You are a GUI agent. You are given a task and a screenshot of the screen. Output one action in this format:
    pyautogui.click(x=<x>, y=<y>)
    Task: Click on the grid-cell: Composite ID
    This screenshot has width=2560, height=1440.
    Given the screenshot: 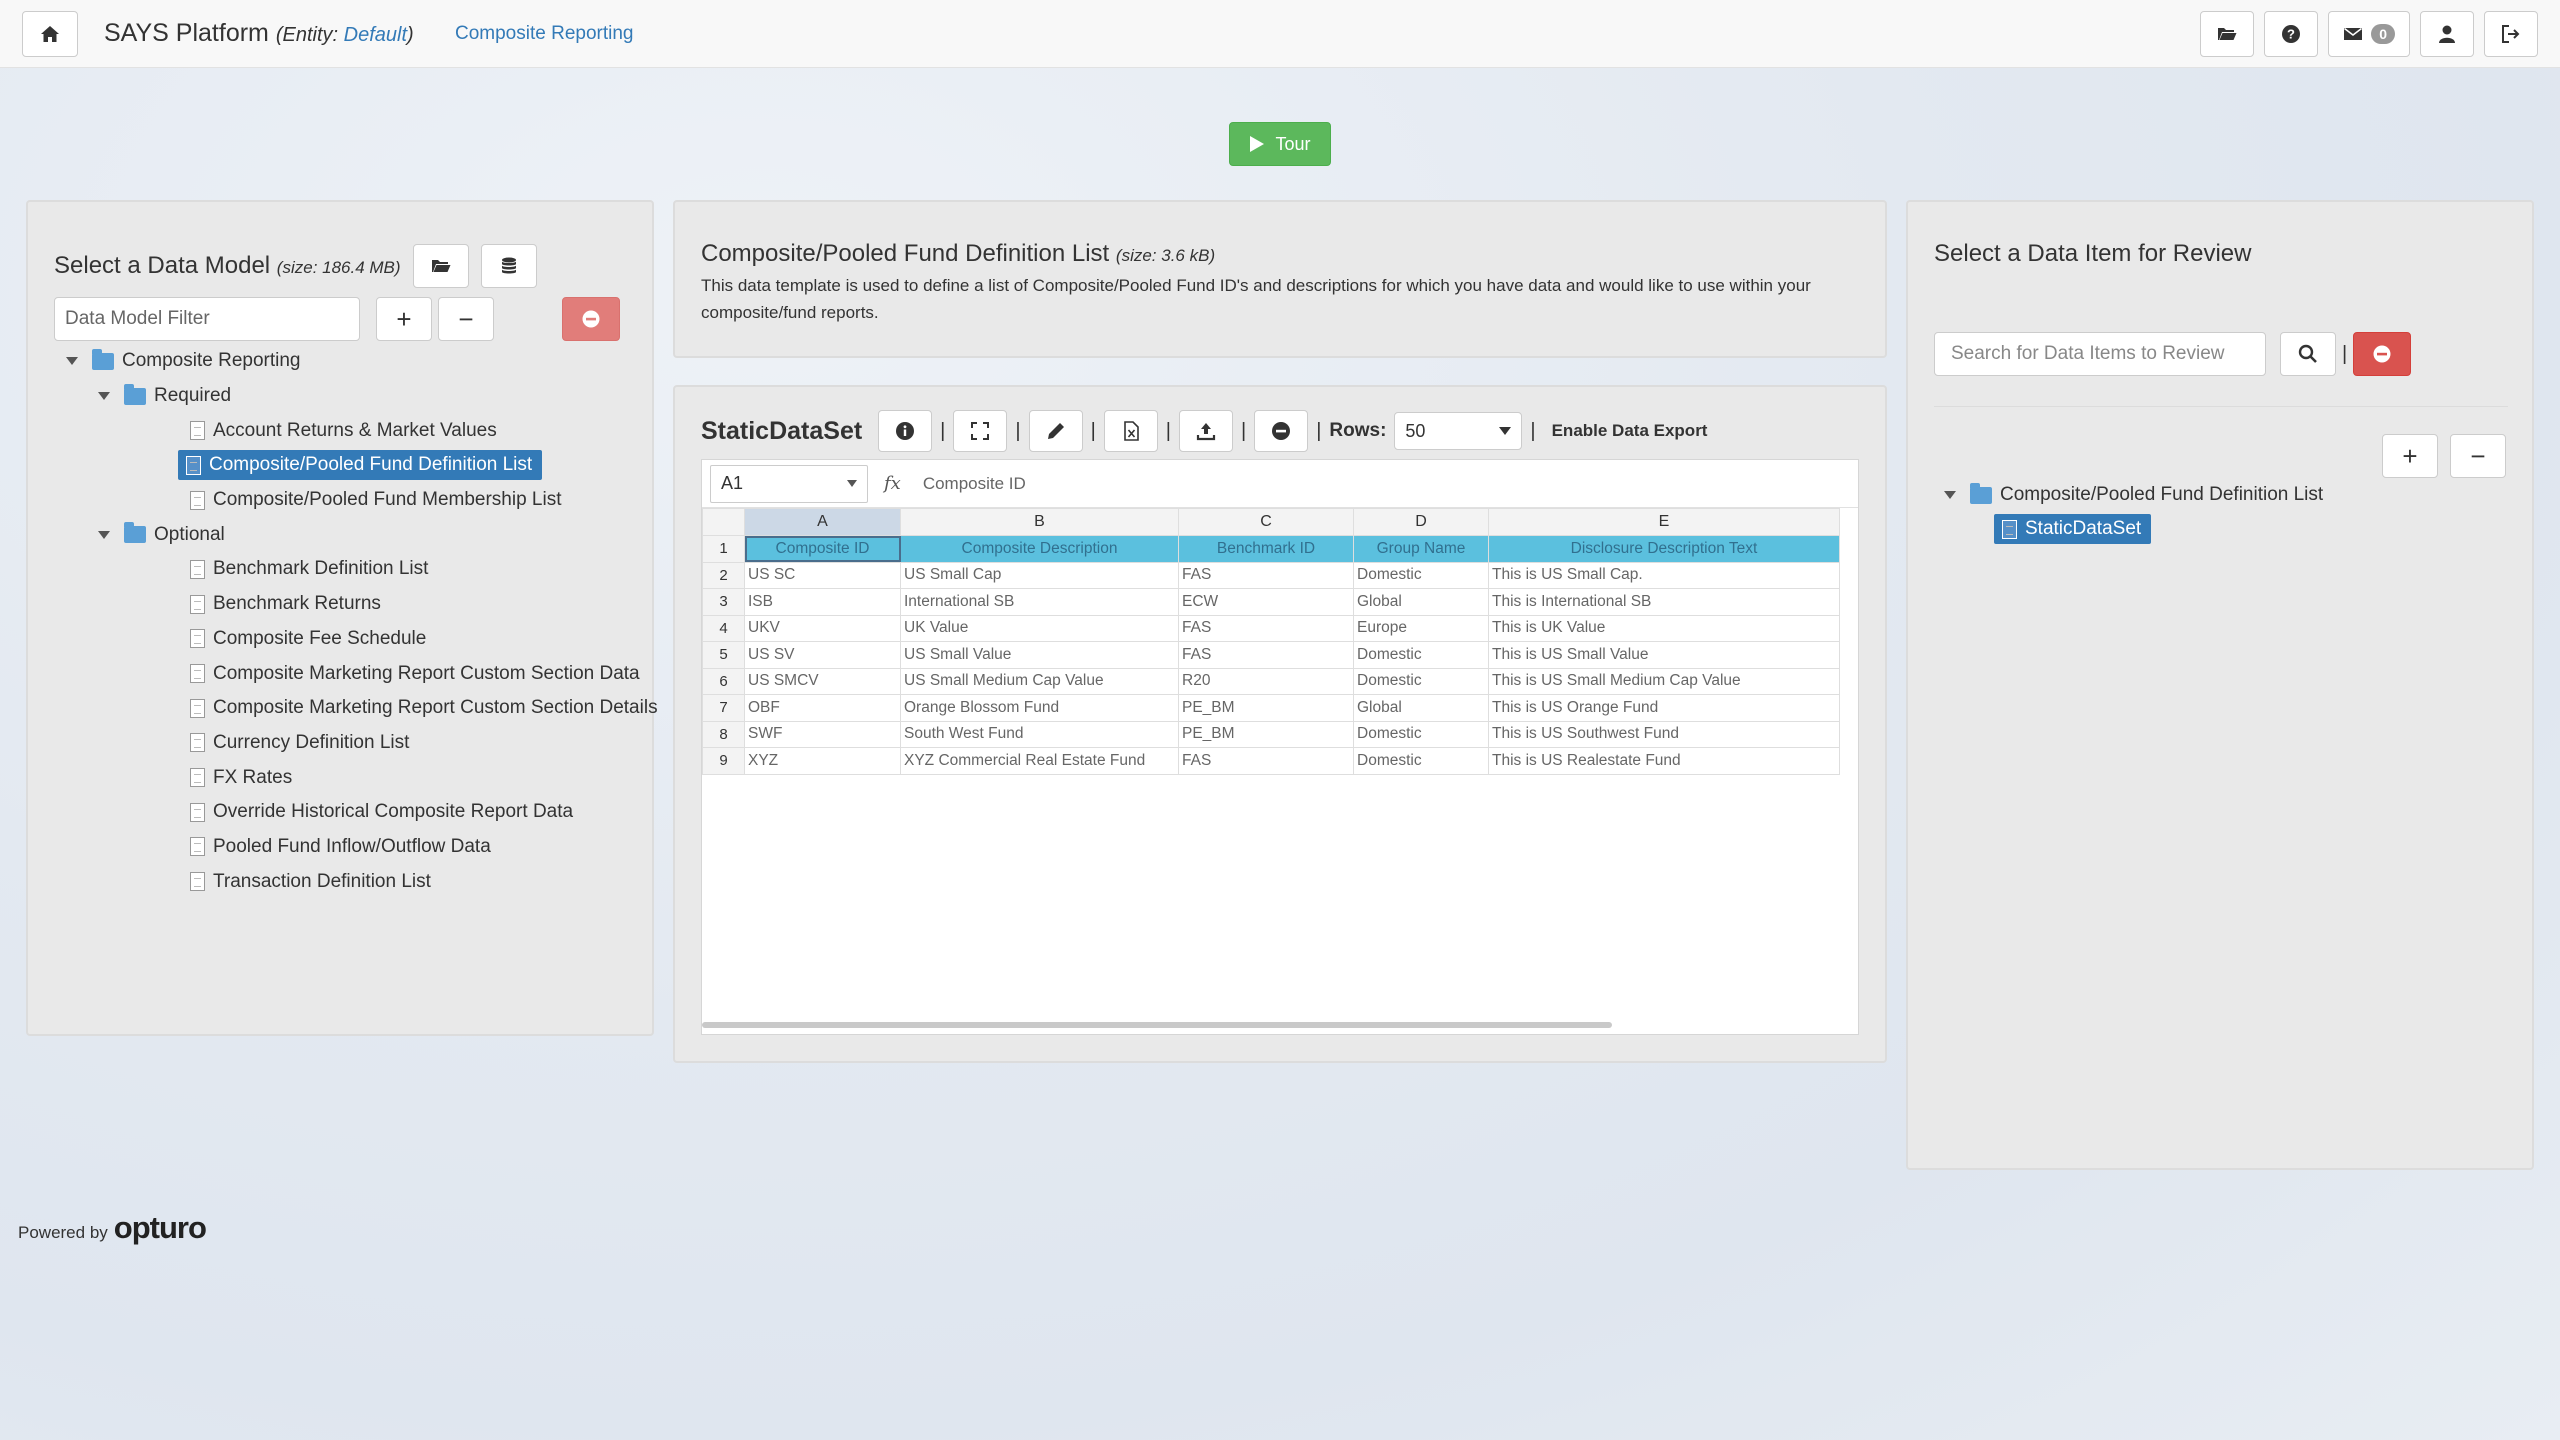 What is the action you would take?
    pyautogui.click(x=822, y=549)
    